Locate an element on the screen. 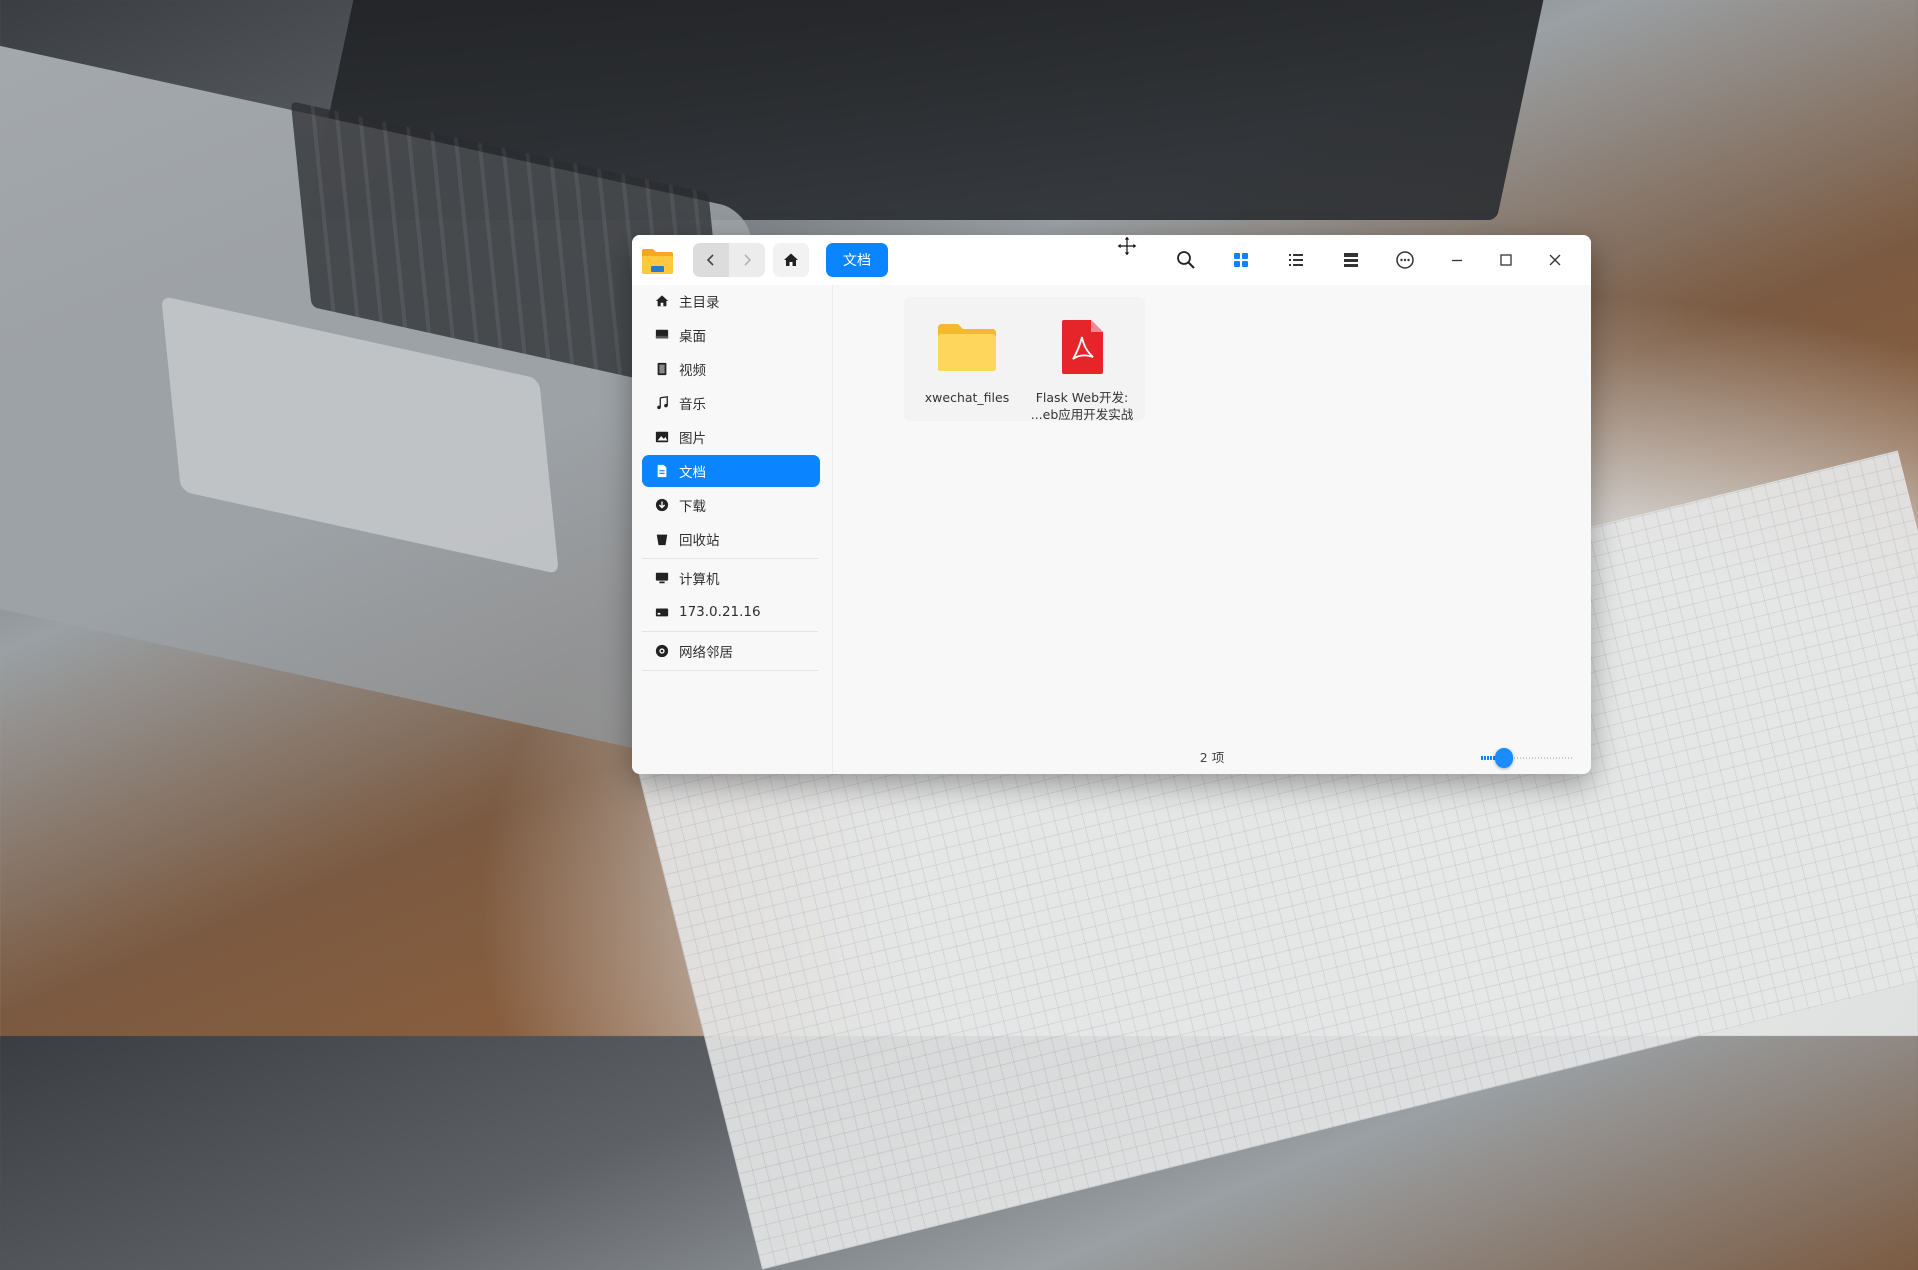  sidebar-item-documents: 文档 is located at coordinates (731, 471).